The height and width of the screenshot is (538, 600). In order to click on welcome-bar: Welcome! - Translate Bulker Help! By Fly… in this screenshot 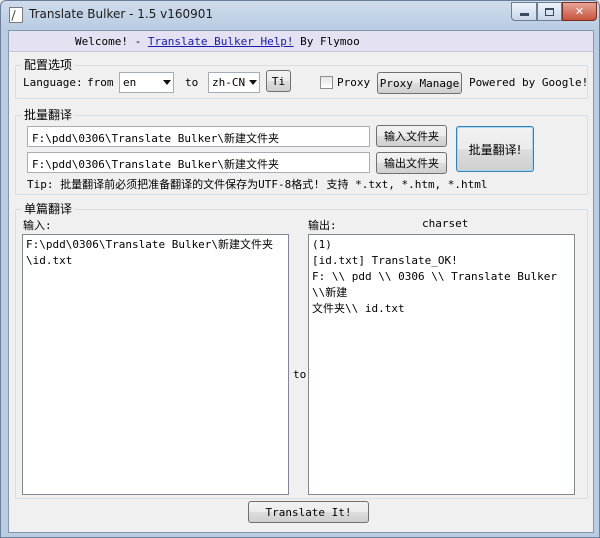, I will do `click(301, 41)`.